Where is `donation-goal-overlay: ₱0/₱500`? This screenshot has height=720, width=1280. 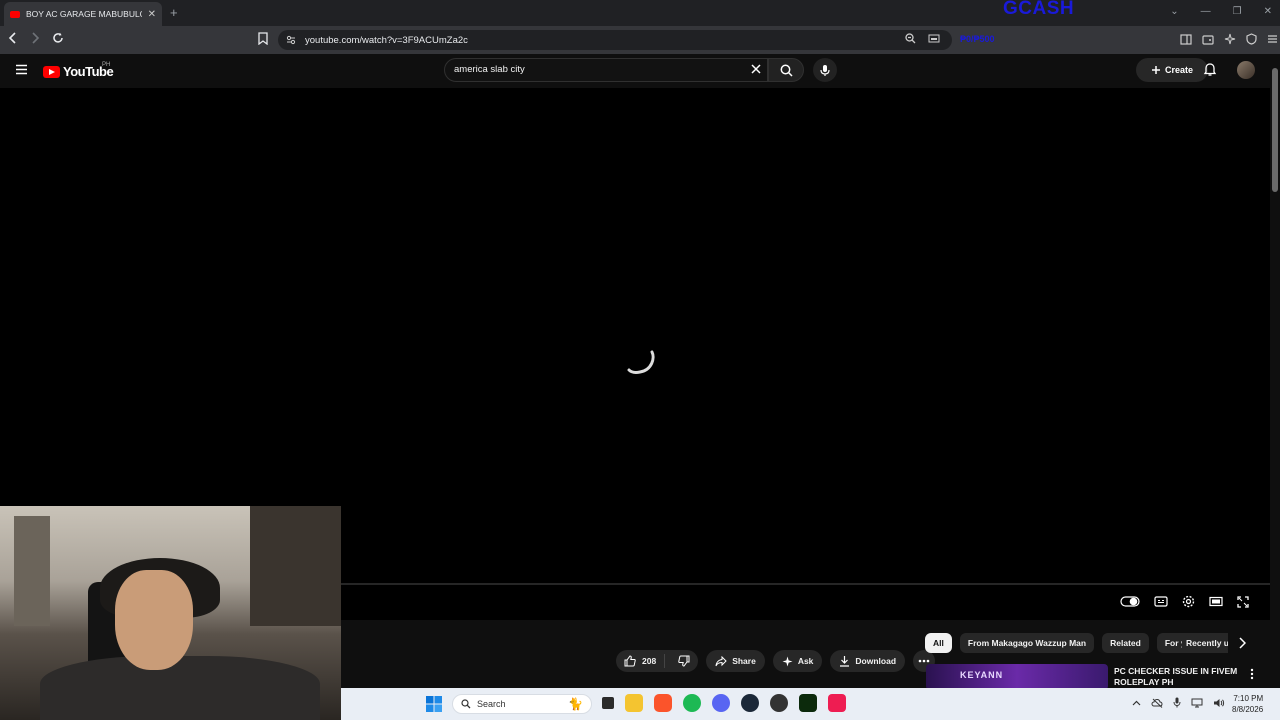
donation-goal-overlay: ₱0/₱500 is located at coordinates (977, 39).